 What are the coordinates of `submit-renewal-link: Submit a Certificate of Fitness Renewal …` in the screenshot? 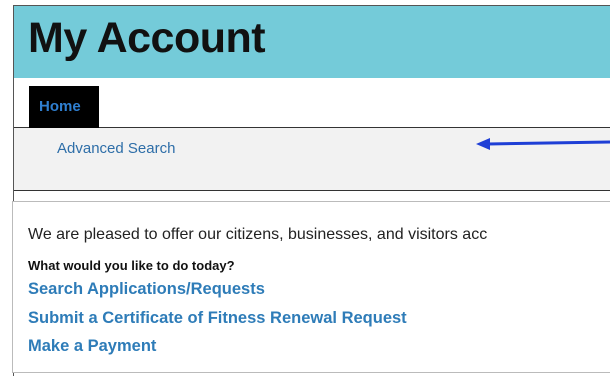 It's located at (217, 318).